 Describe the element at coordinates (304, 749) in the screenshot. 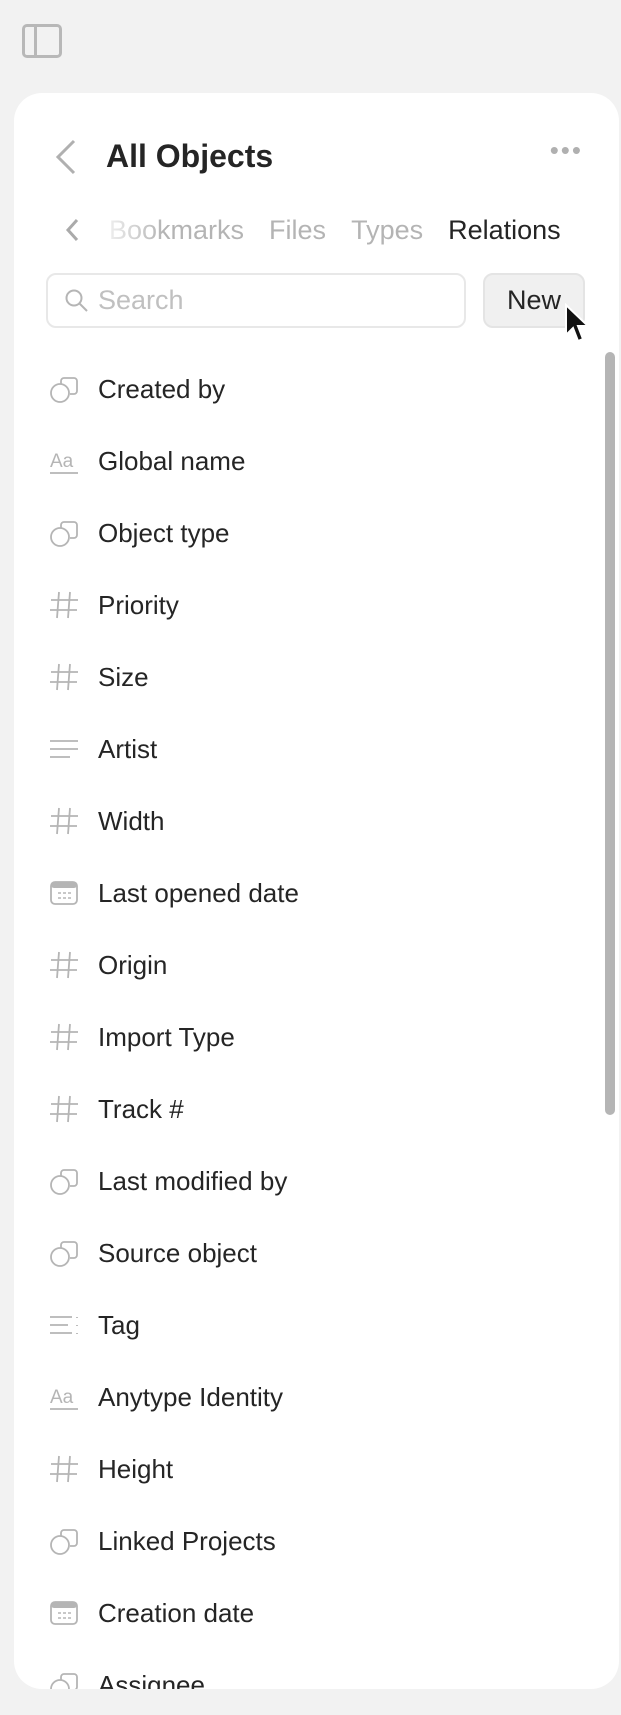

I see `relation-row: Artist` at that location.